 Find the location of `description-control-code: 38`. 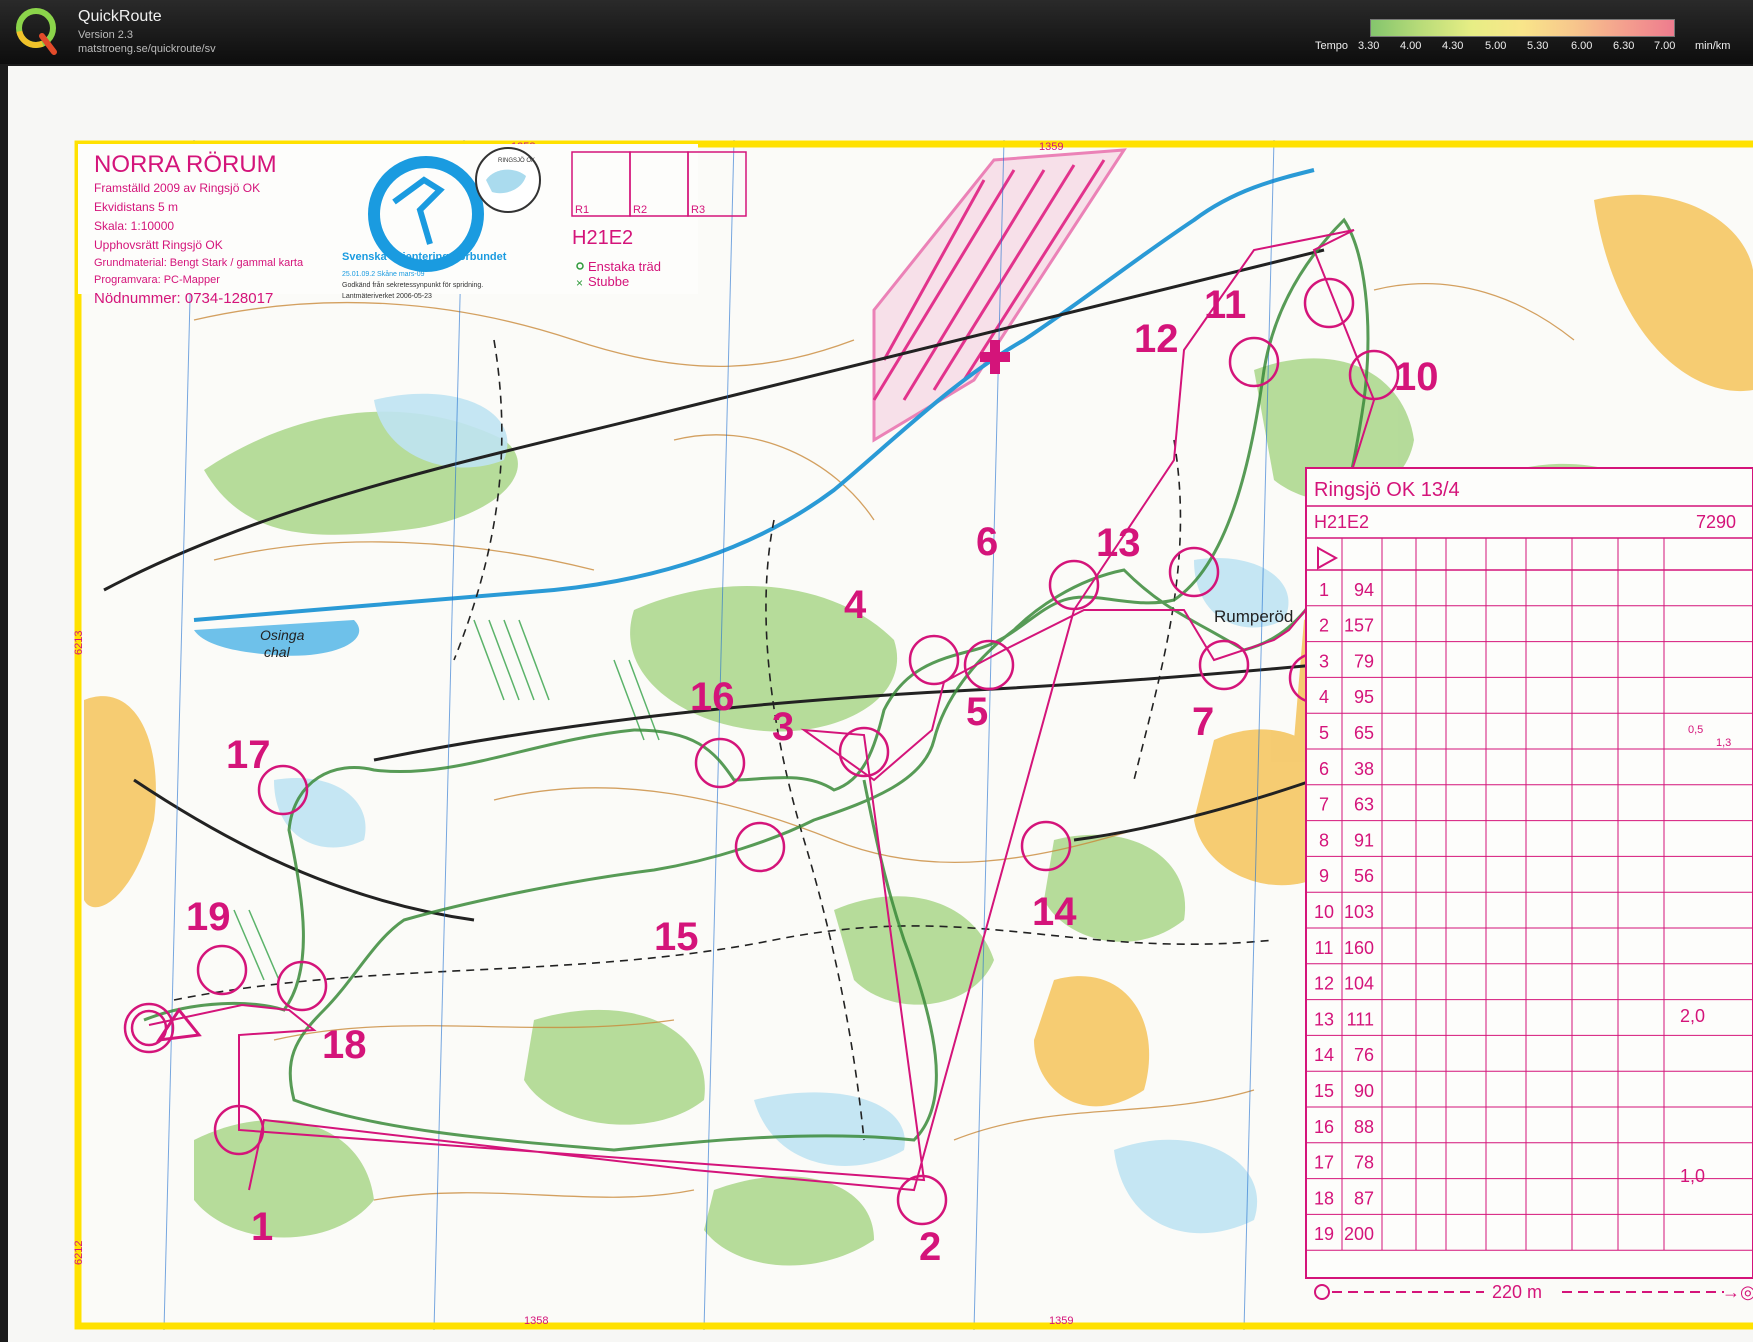

description-control-code: 38 is located at coordinates (1364, 769).